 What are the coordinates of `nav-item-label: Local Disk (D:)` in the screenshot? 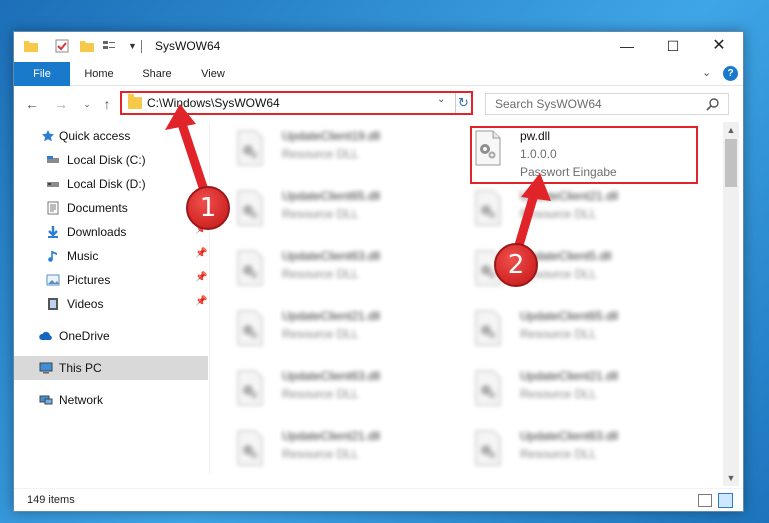 It's located at (106, 184).